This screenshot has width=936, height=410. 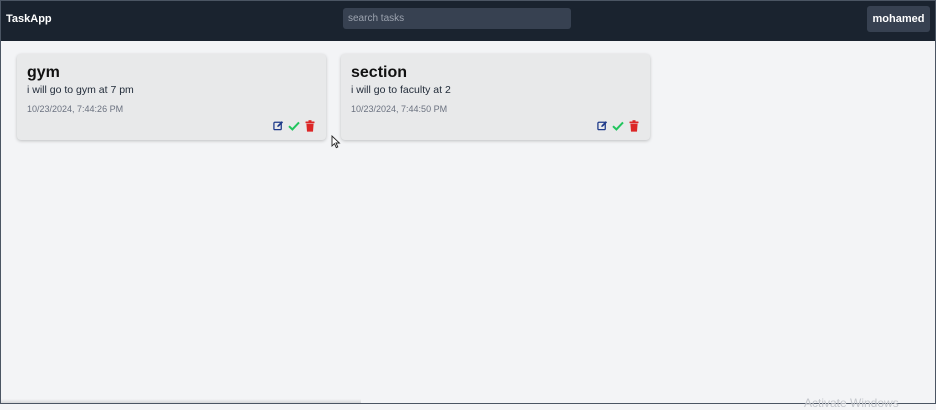 What do you see at coordinates (80, 90) in the screenshot?
I see `task-description: i will go to gym at 7 pm` at bounding box center [80, 90].